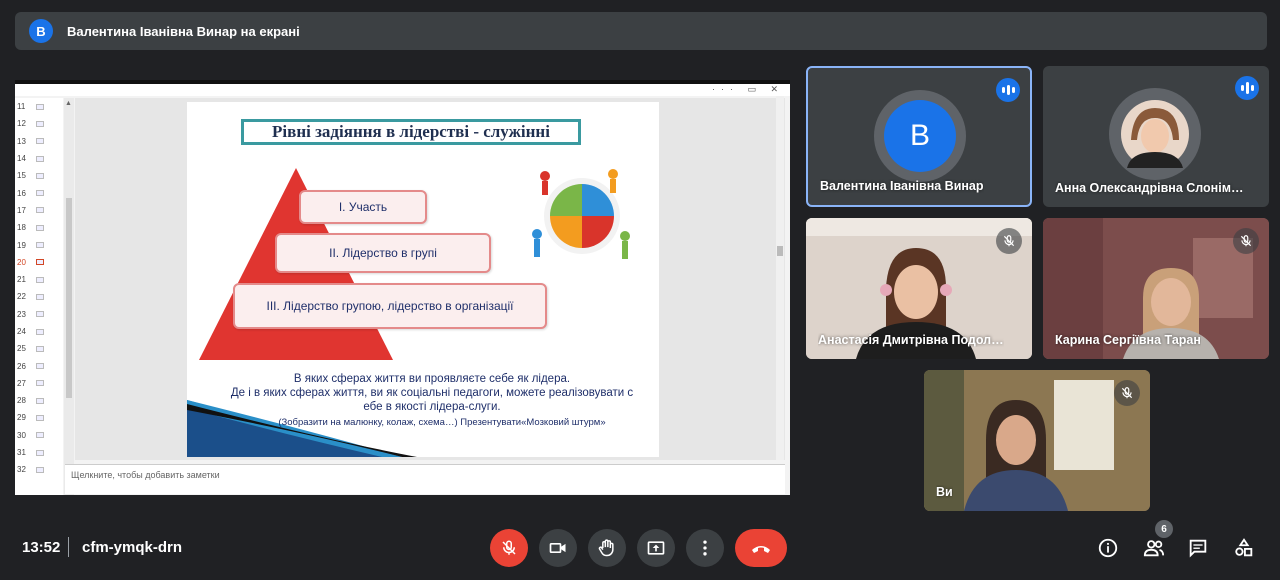 This screenshot has height=580, width=1280. What do you see at coordinates (68, 103) in the screenshot?
I see `scroll-up-icon: ▲` at bounding box center [68, 103].